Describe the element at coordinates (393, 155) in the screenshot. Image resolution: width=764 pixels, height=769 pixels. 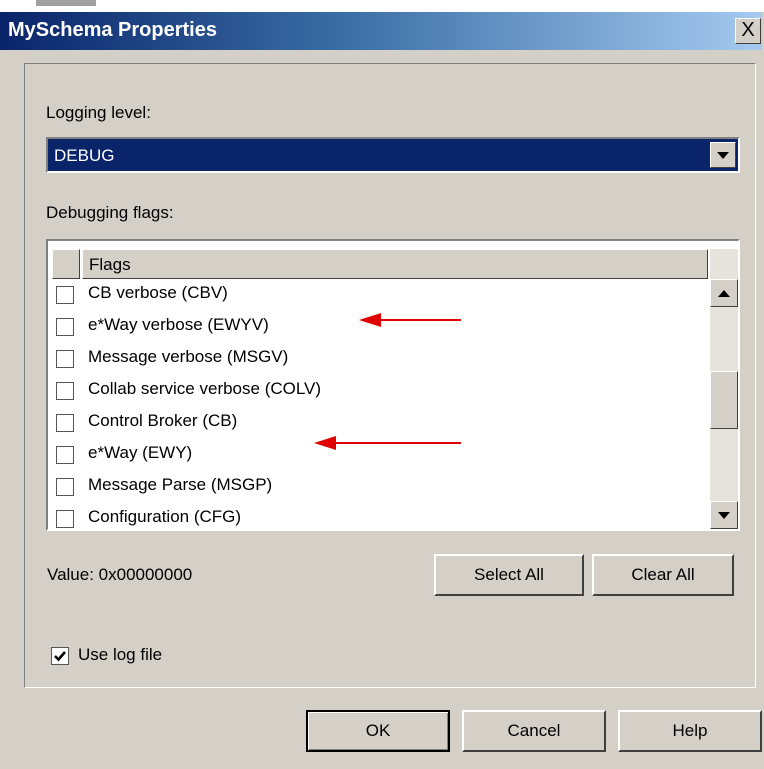
I see `logging-level-select: DEBUG` at that location.